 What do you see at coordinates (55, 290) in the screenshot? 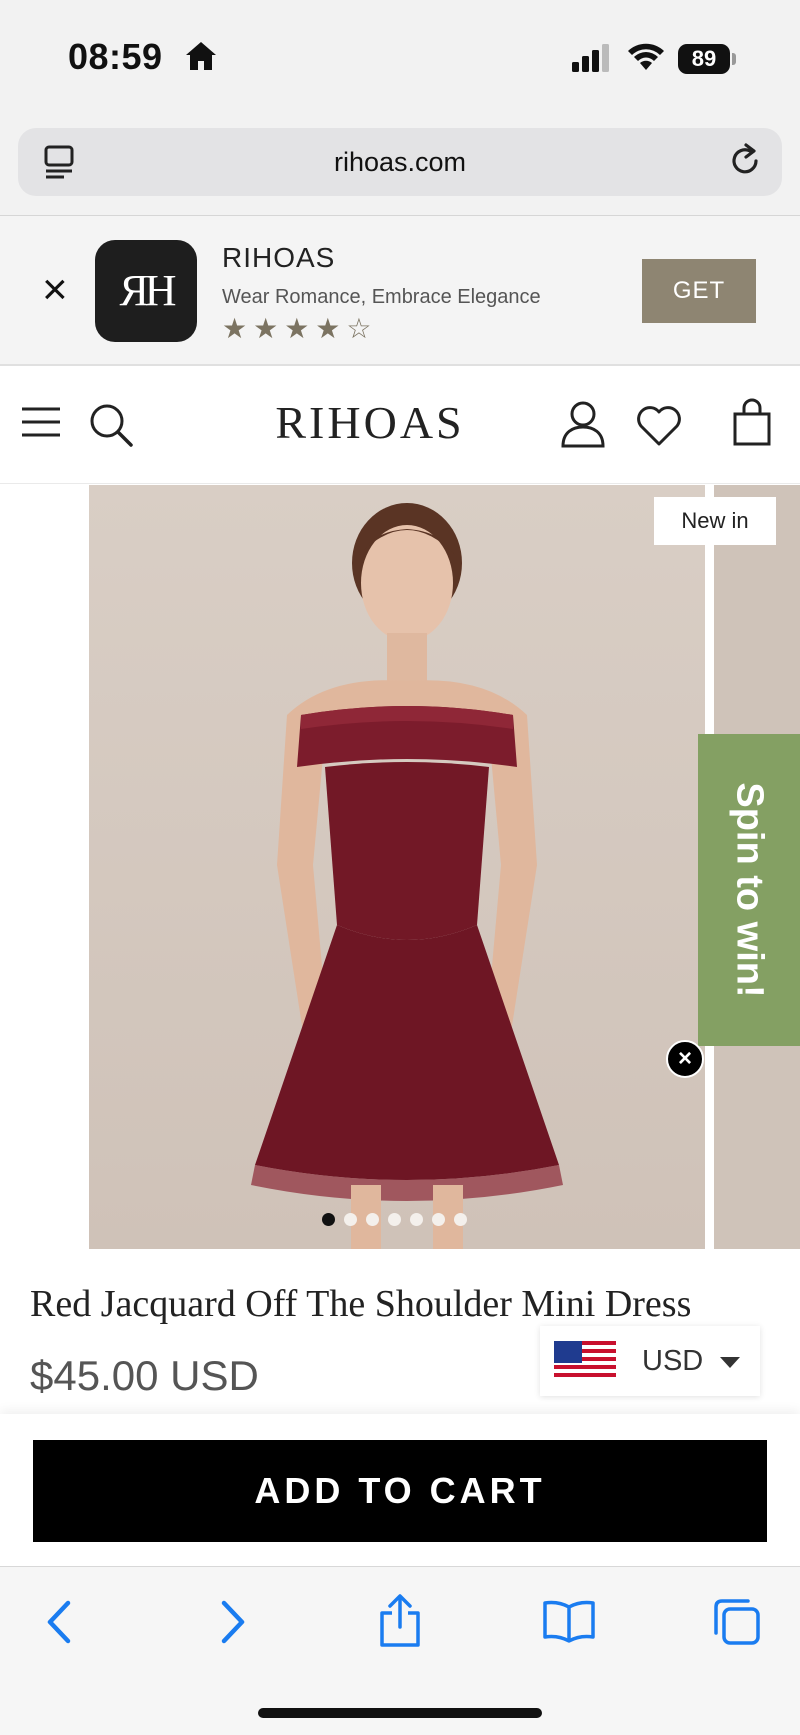
I see `banner-close-icon: ×` at bounding box center [55, 290].